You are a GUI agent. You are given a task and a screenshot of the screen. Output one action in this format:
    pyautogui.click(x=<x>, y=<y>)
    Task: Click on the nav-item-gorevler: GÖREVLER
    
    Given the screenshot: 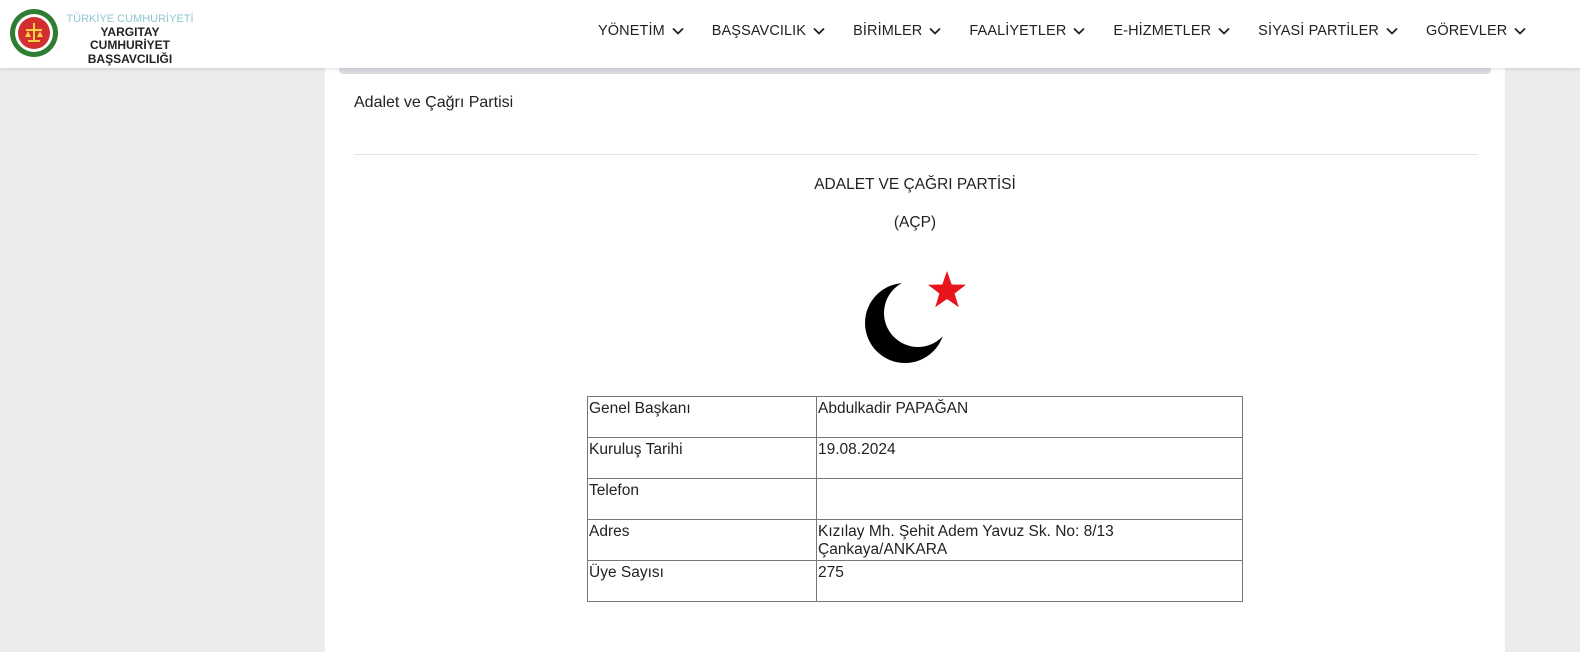 What is the action you would take?
    pyautogui.click(x=1476, y=31)
    